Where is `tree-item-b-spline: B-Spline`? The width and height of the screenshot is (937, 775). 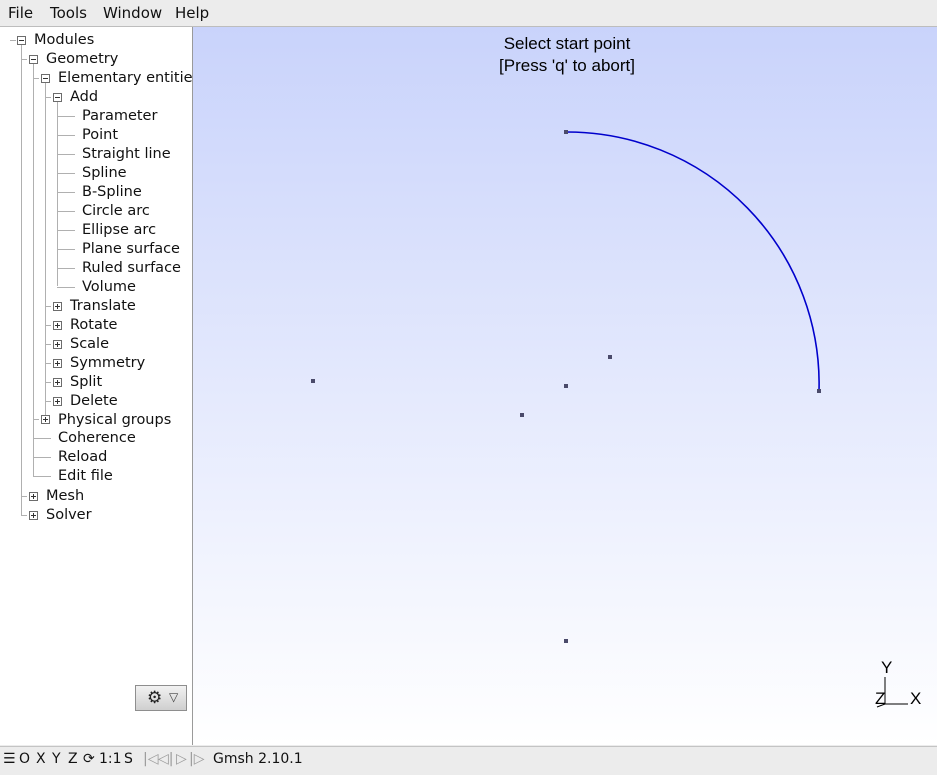
tree-item-b-spline: B-Spline is located at coordinates (112, 192).